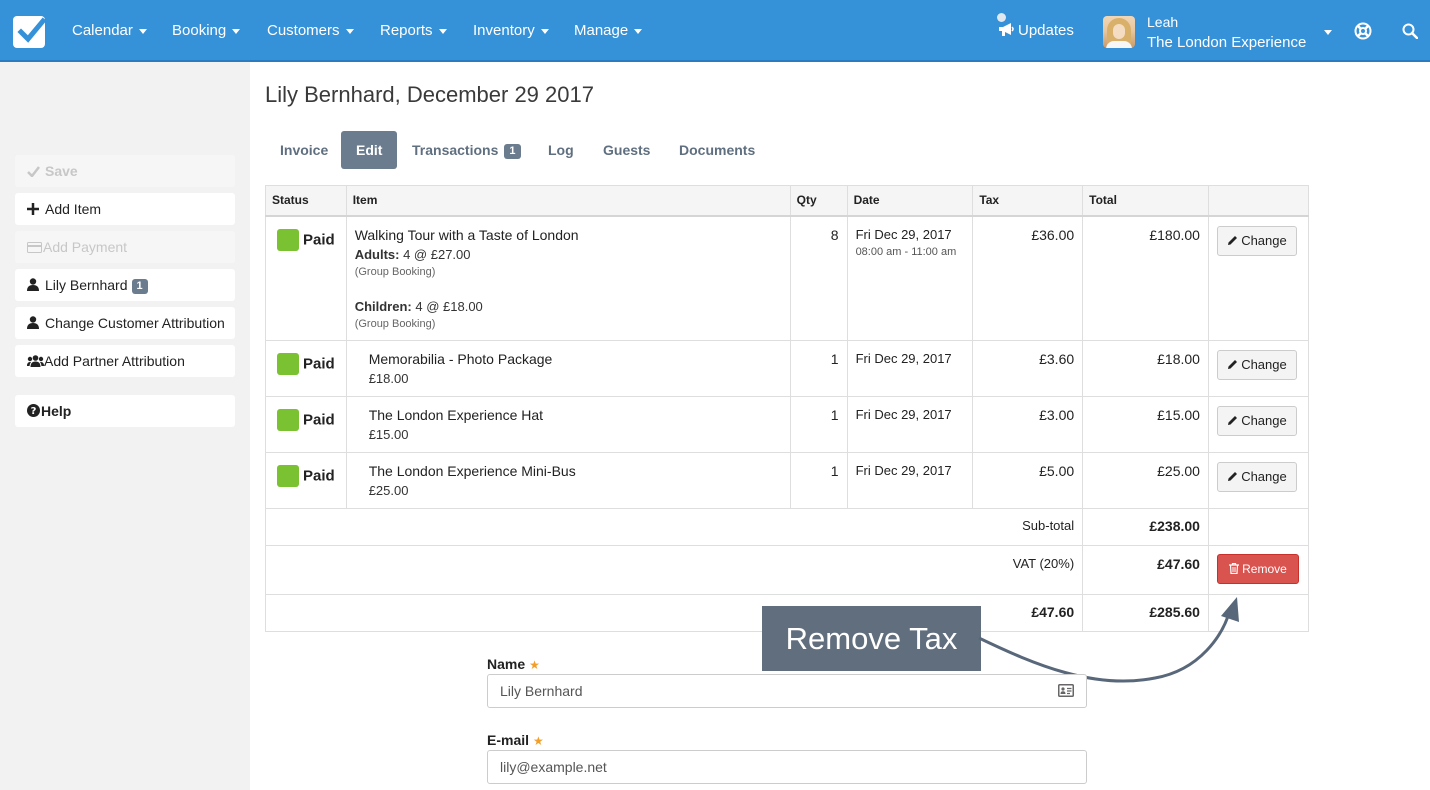 The height and width of the screenshot is (790, 1430). I want to click on item-name: The London Experience Mini-Bus, so click(472, 471).